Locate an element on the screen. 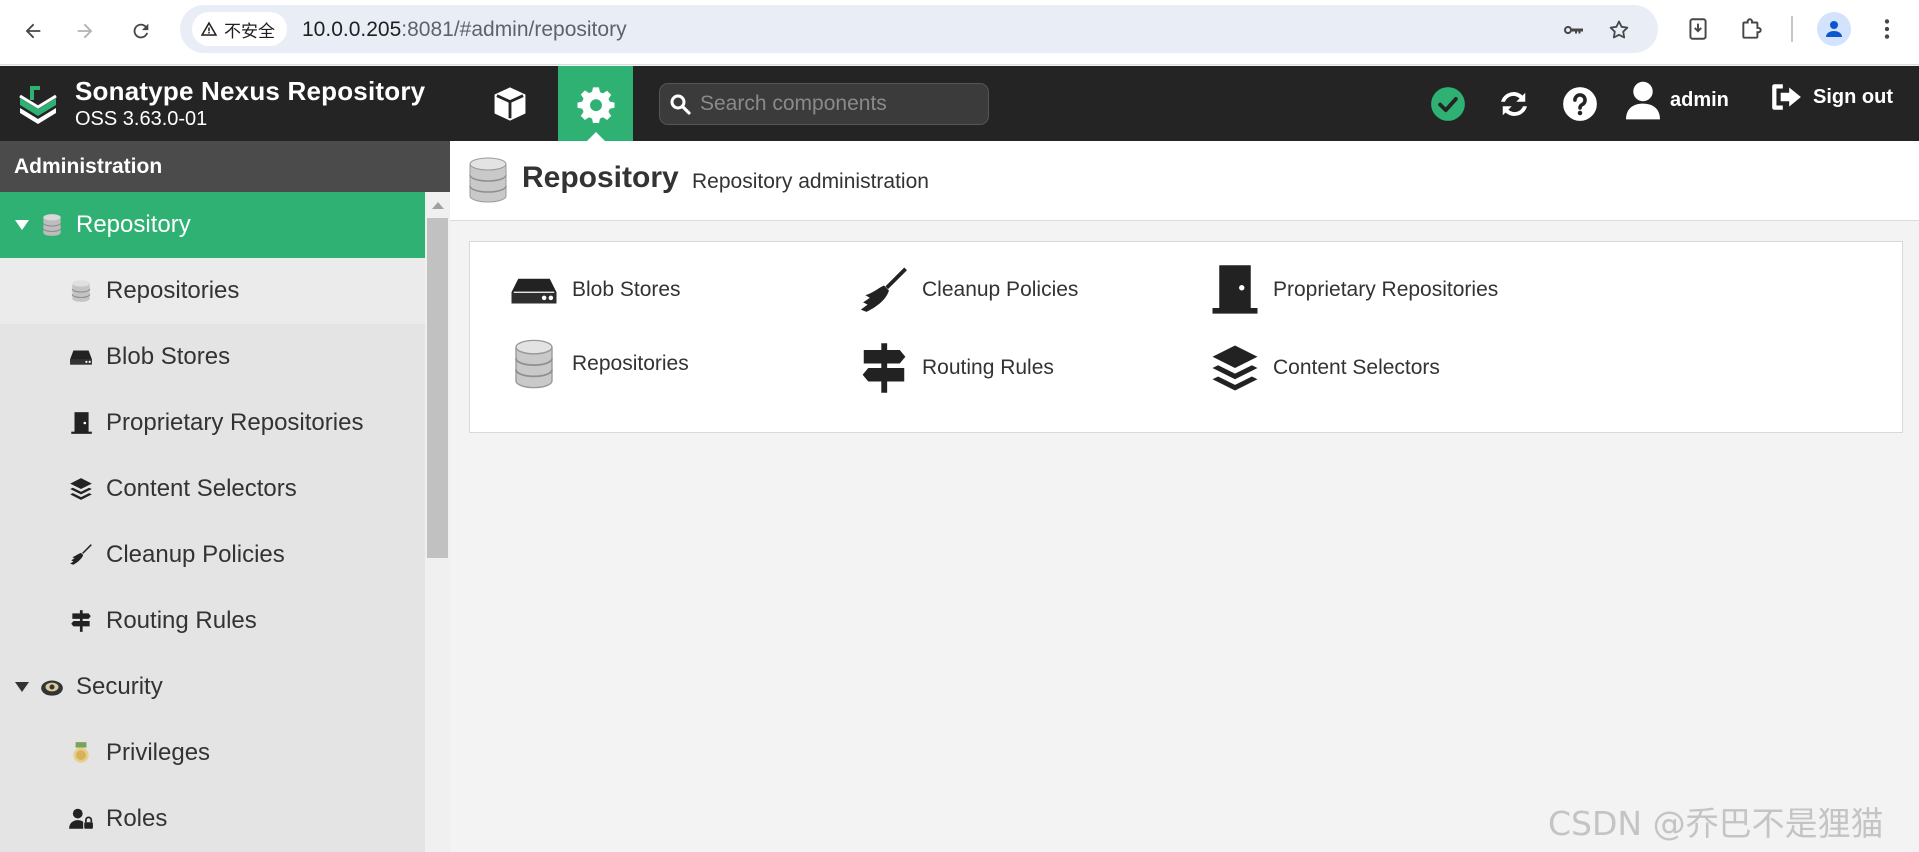 This screenshot has width=1919, height=852. puzzle-icon is located at coordinates (1752, 28).